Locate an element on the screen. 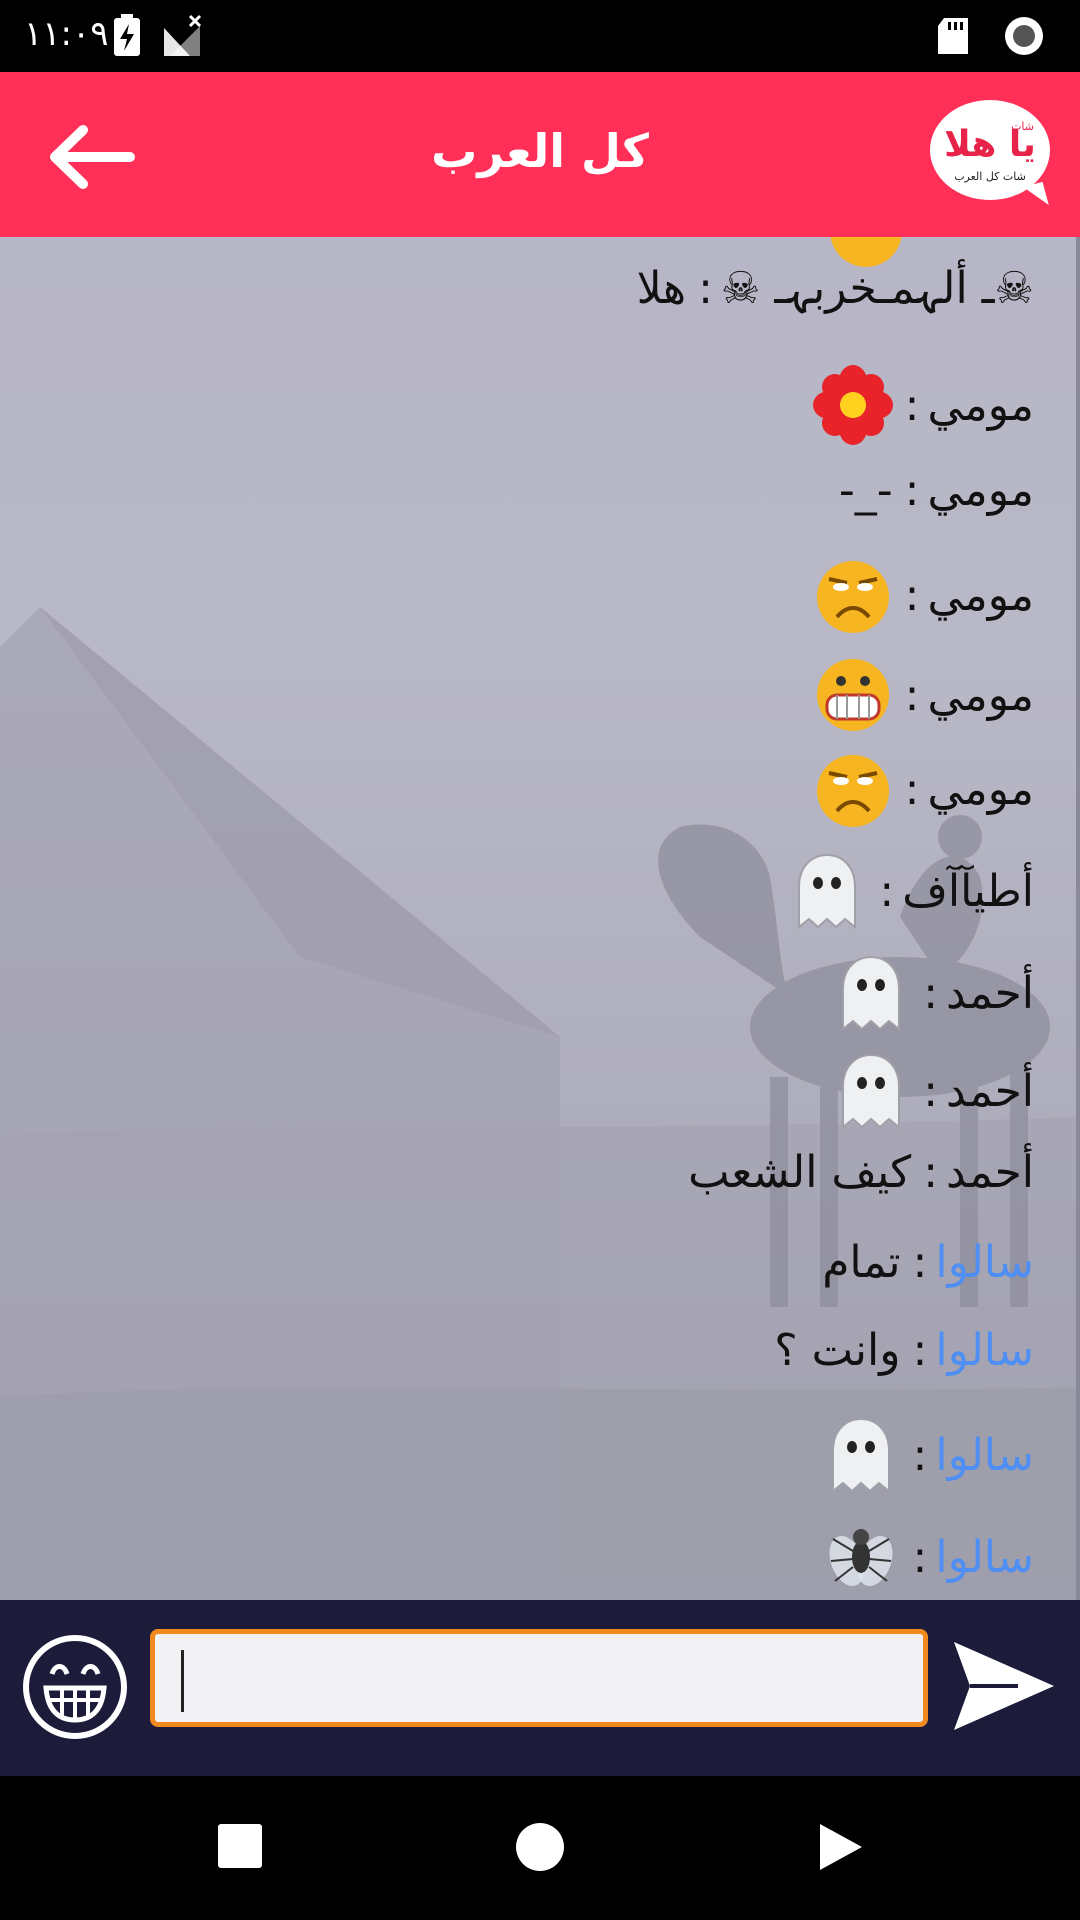 The image size is (1080, 1920). grimace-face-icon is located at coordinates (852, 695).